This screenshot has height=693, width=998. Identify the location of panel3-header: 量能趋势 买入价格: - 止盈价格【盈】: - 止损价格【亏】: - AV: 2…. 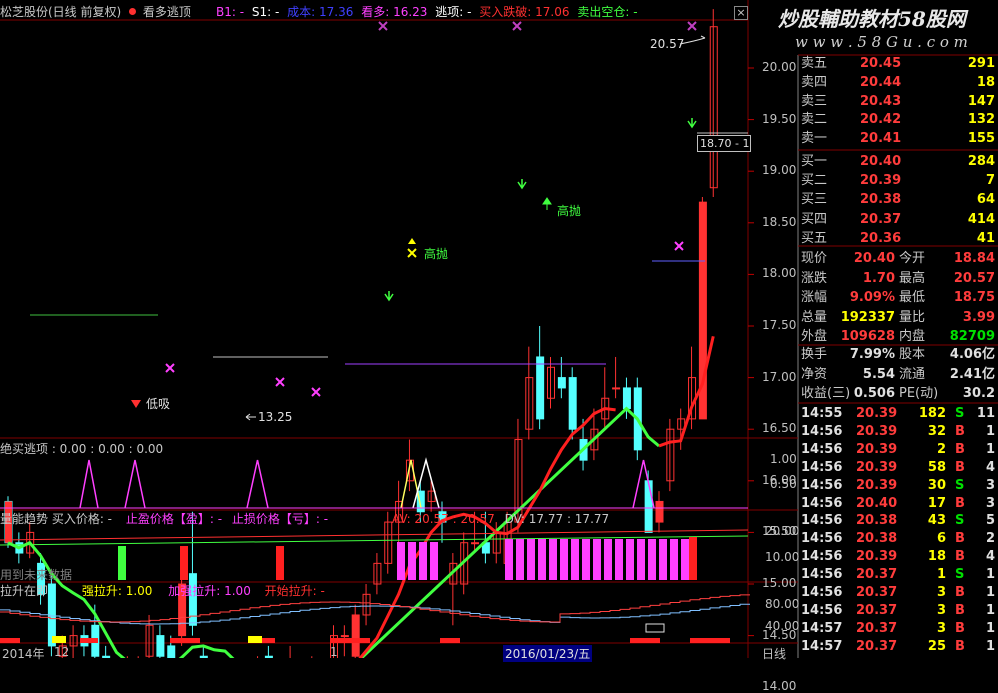
(304, 519).